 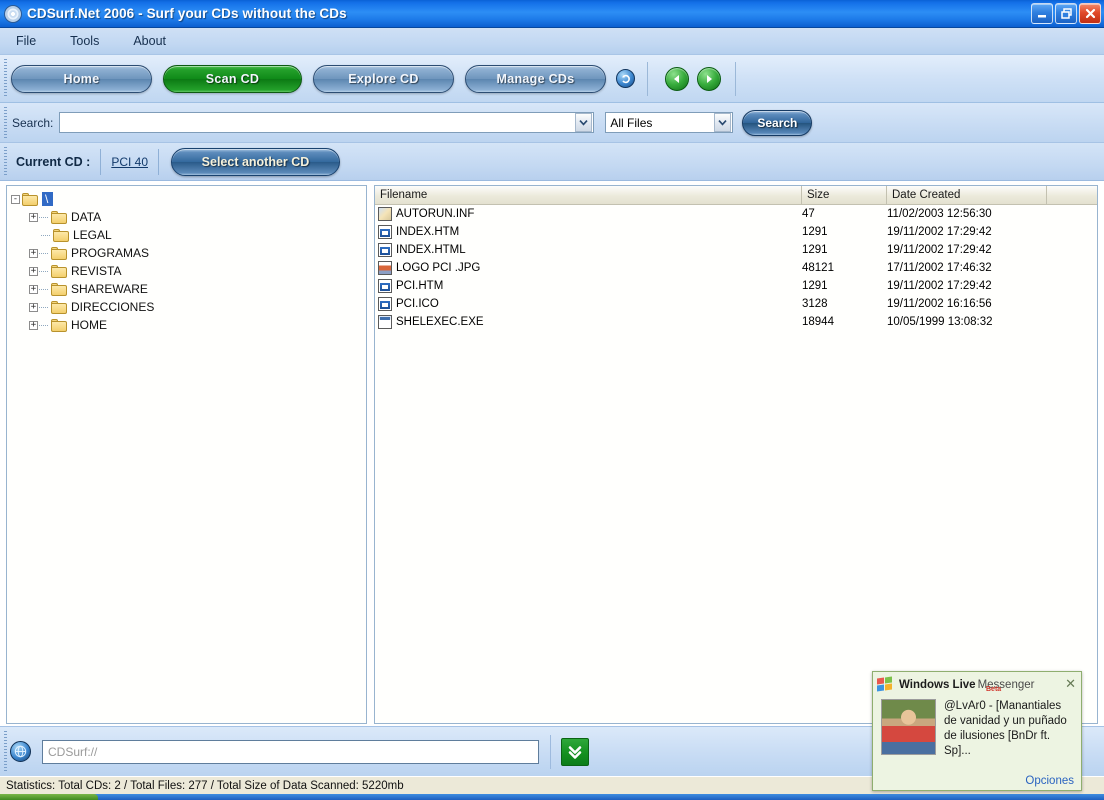 What do you see at coordinates (588, 322) in the screenshot?
I see `file-name-cell: SHELEXEC.EXE` at bounding box center [588, 322].